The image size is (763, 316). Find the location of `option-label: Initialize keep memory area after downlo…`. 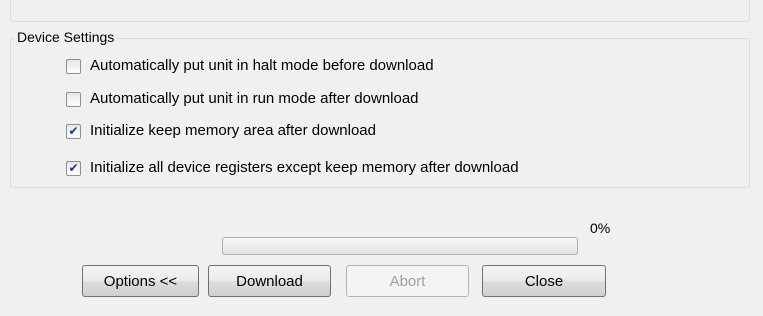

option-label: Initialize keep memory area after downlo… is located at coordinates (233, 130).